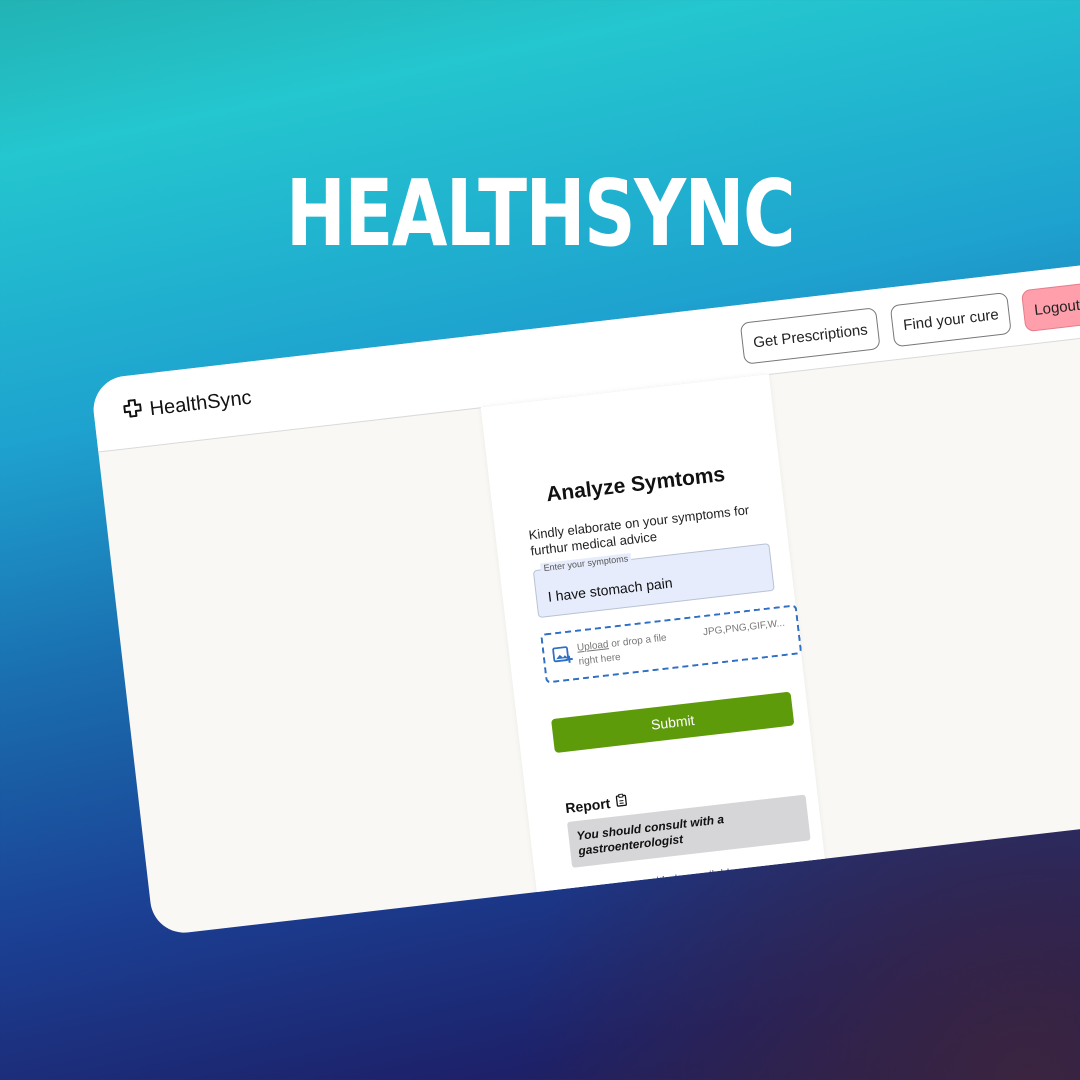 Image resolution: width=1080 pixels, height=1080 pixels. What do you see at coordinates (200, 403) in the screenshot?
I see `brand-name: HealthSync` at bounding box center [200, 403].